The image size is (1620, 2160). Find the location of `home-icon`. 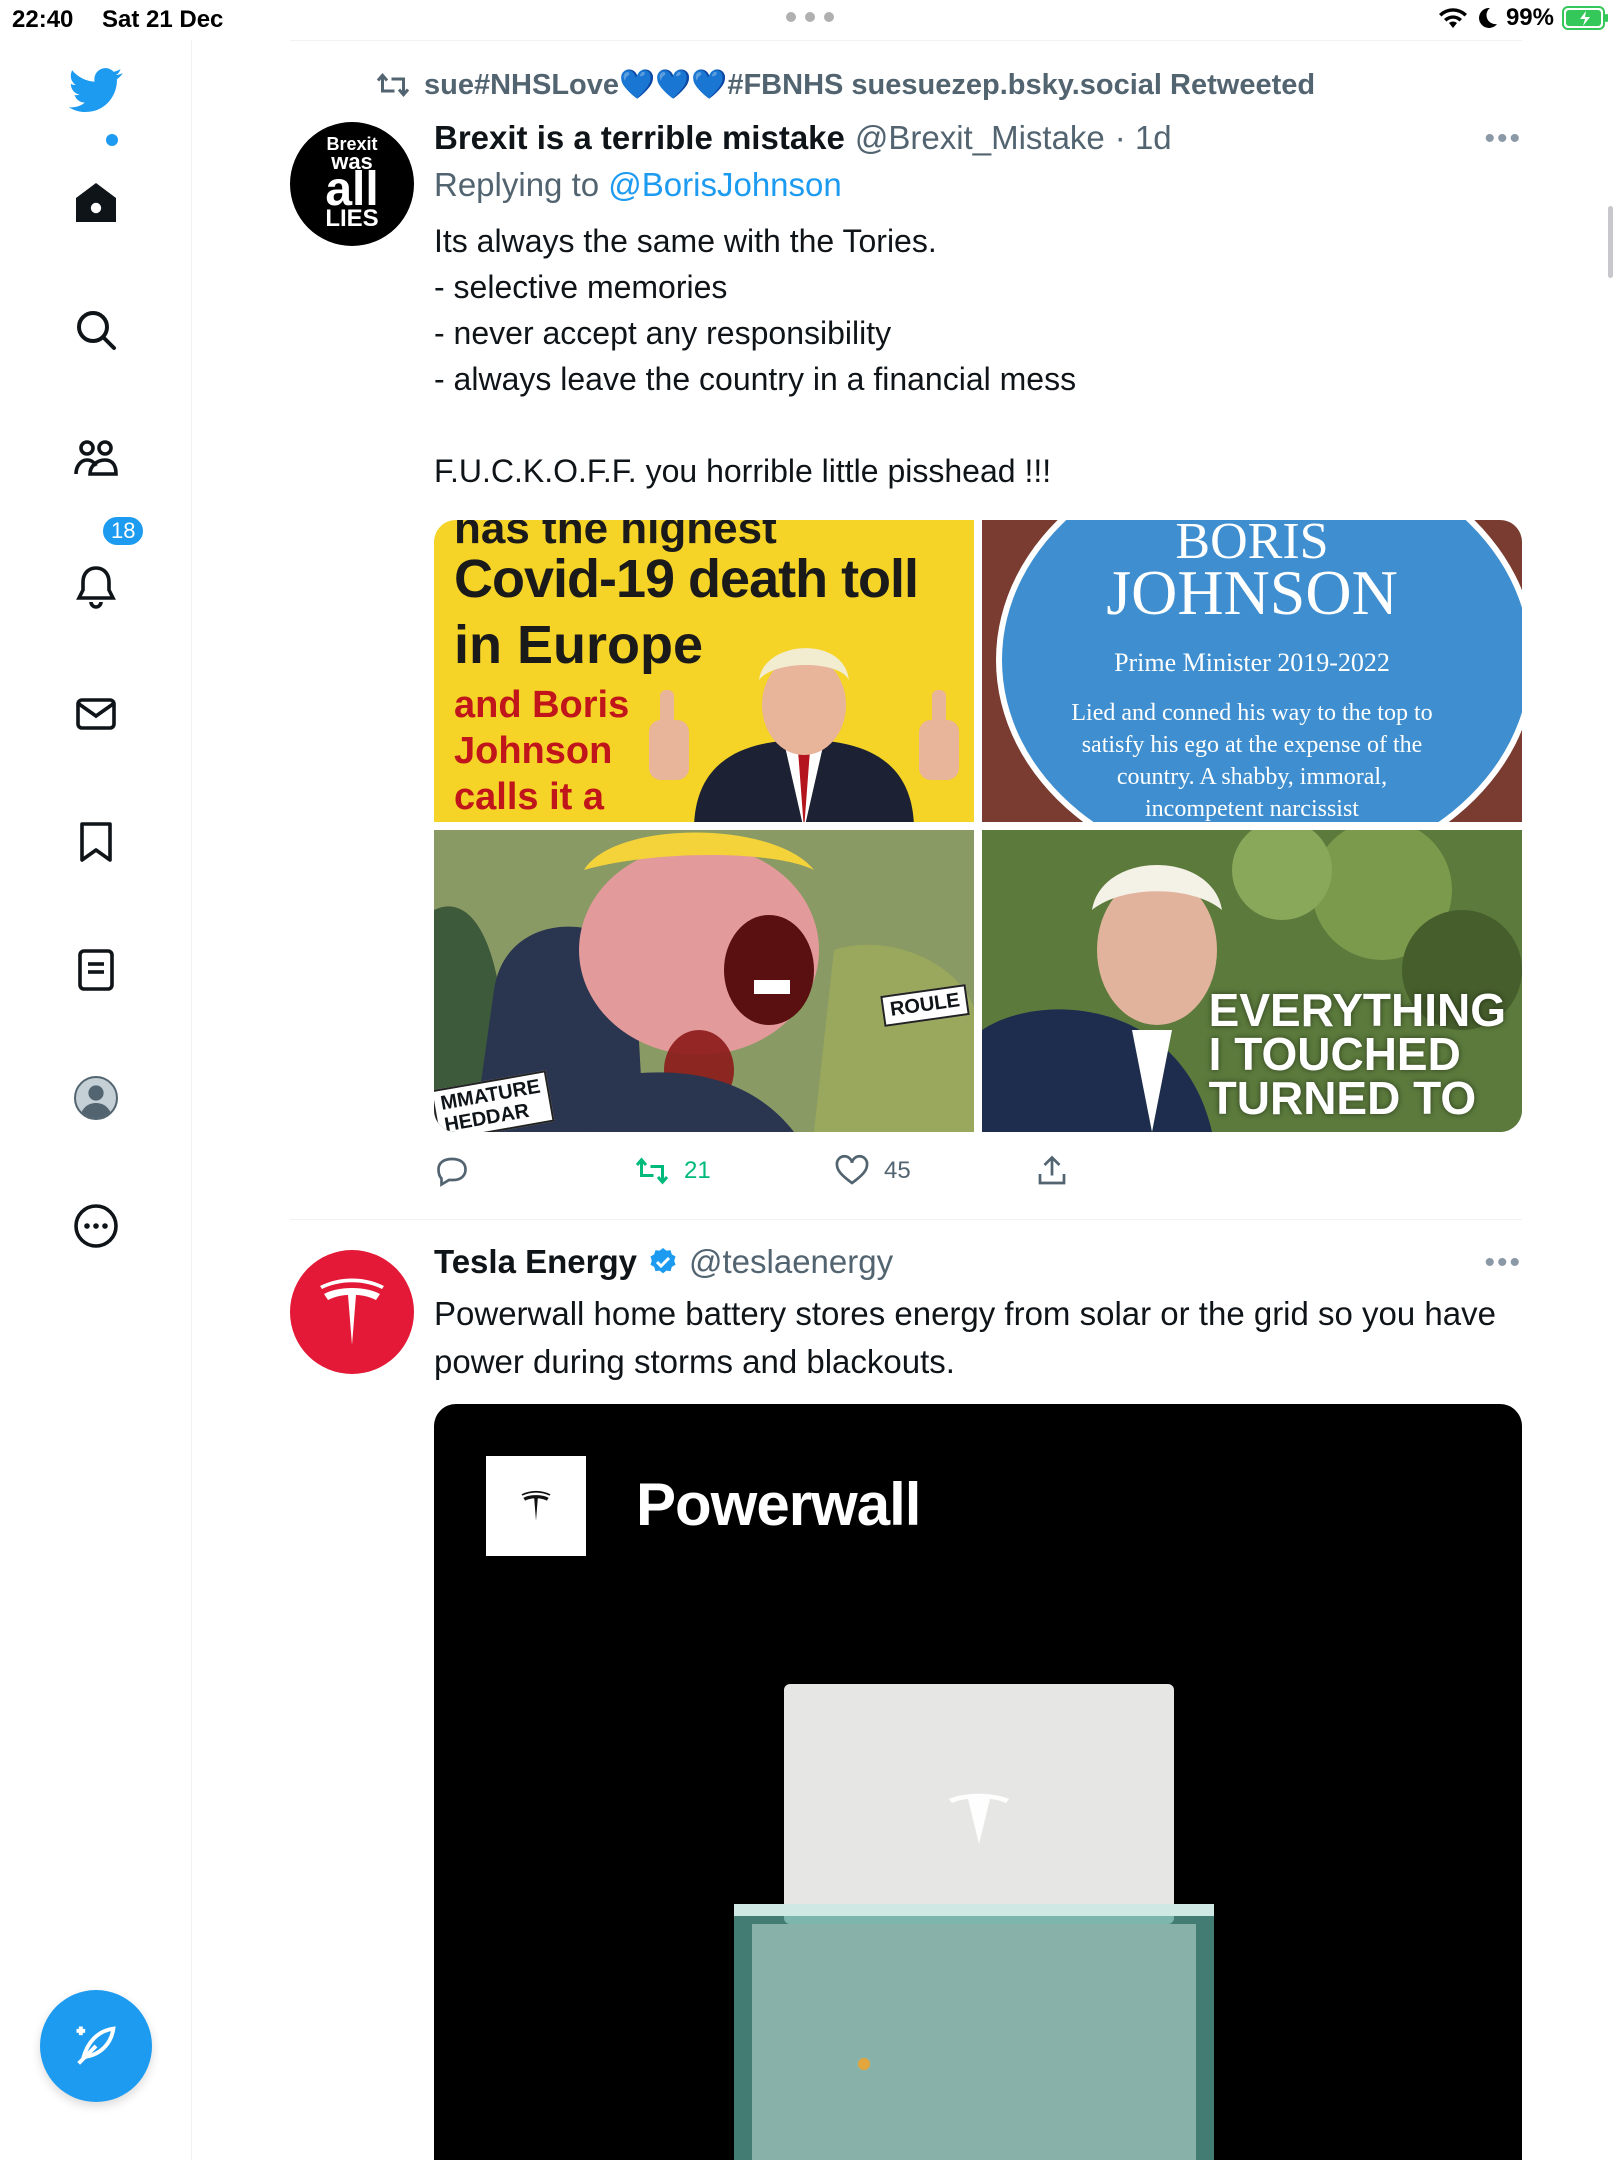

home-icon is located at coordinates (96, 202).